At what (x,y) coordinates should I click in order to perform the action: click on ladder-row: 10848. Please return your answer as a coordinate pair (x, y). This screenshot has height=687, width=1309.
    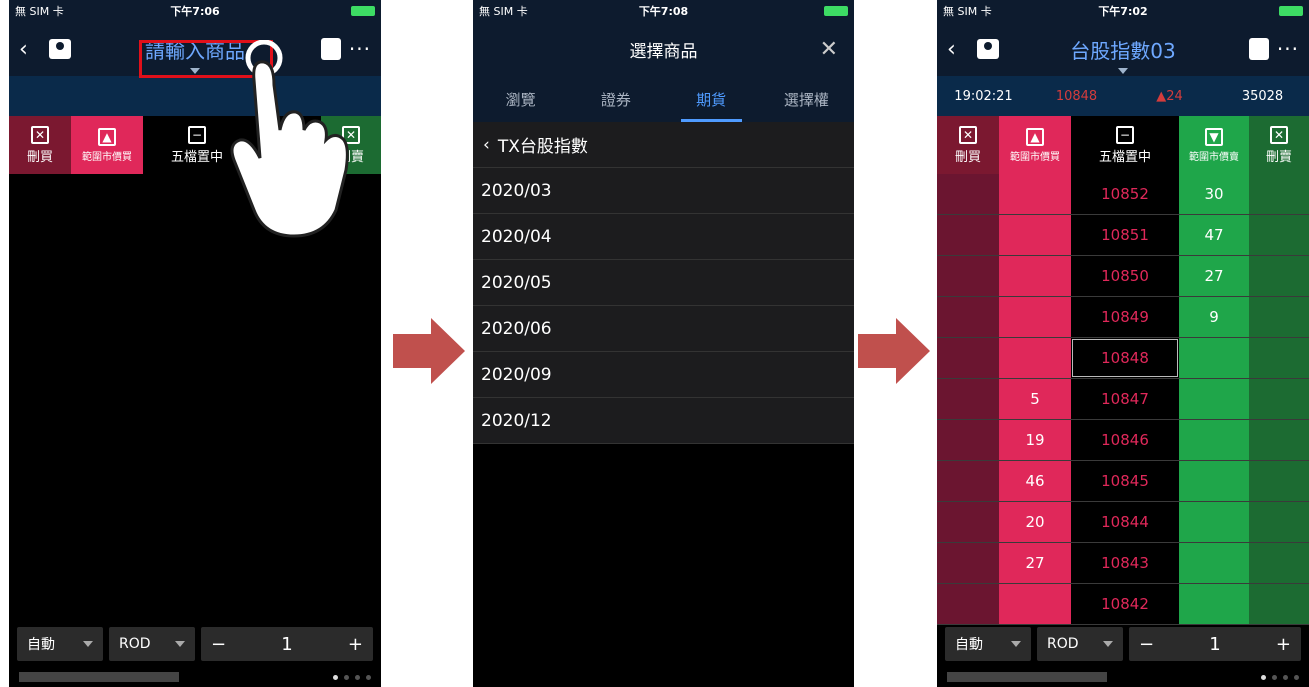
    Looking at the image, I should click on (1123, 358).